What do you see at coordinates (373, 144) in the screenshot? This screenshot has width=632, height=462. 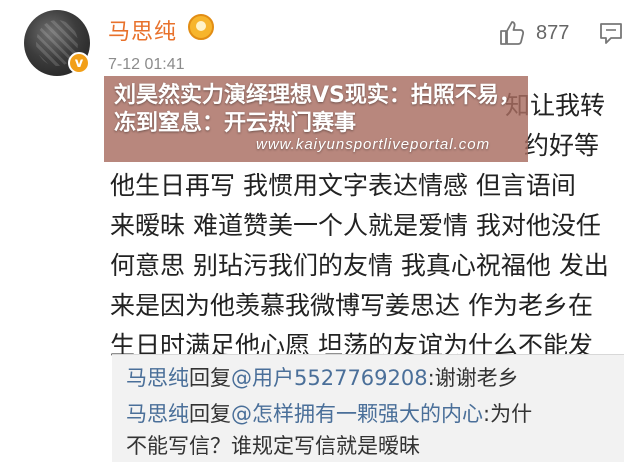 I see `banner-url: www.kaiyunsportliveportal.com` at bounding box center [373, 144].